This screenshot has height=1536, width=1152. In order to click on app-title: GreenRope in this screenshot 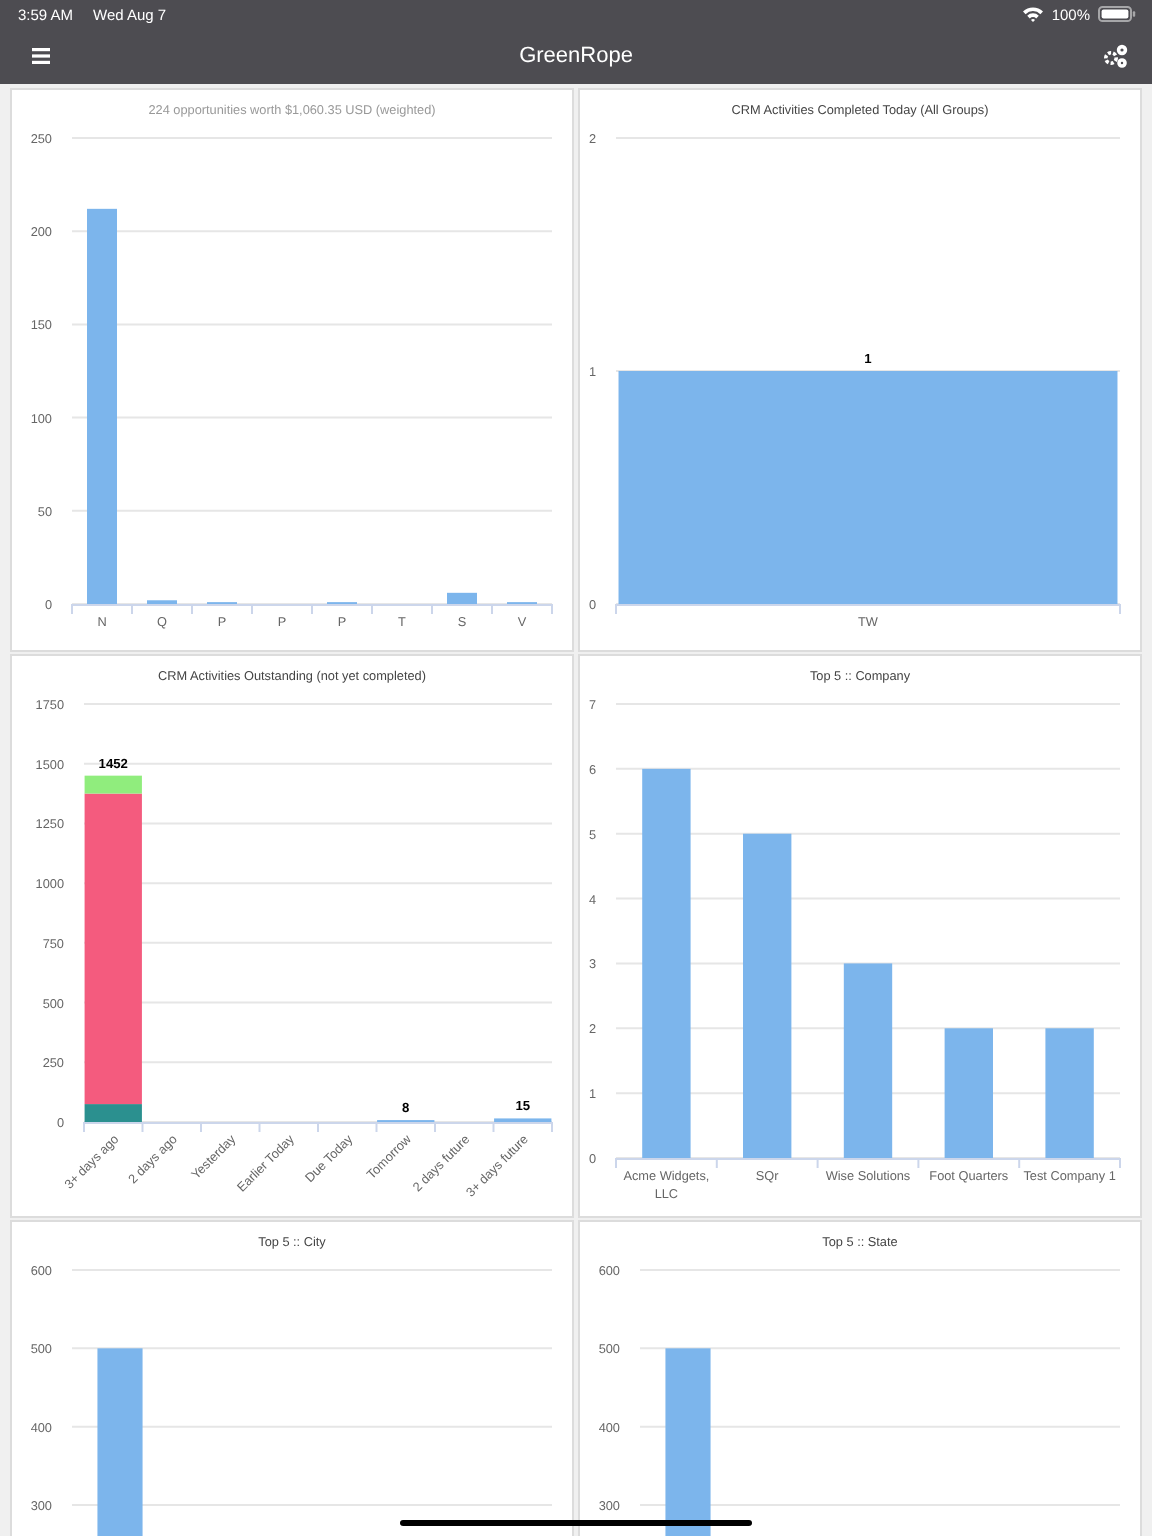, I will do `click(576, 56)`.